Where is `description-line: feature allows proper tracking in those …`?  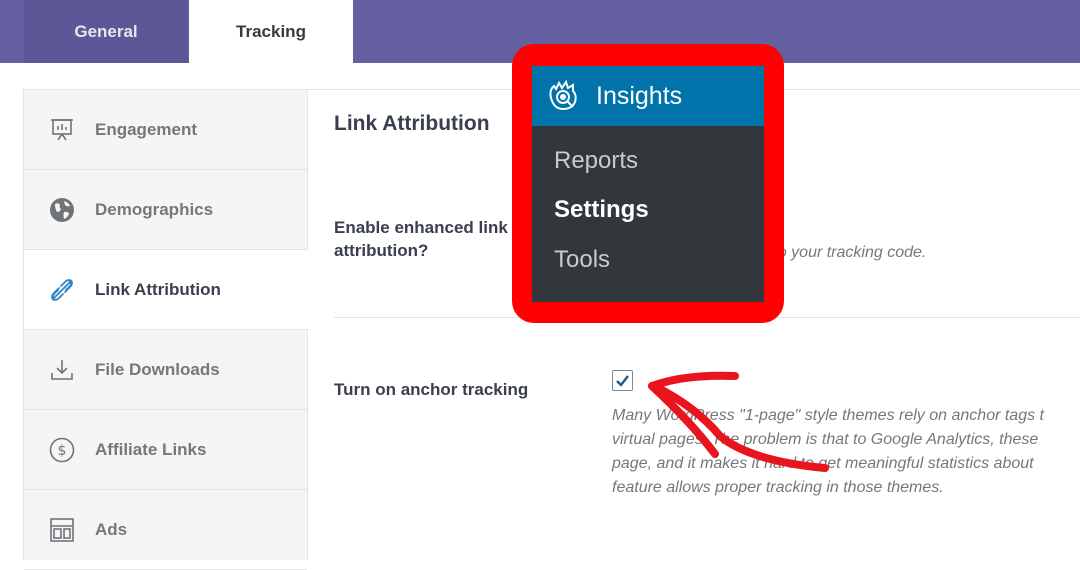
description-line: feature allows proper tracking in those … is located at coordinates (778, 487).